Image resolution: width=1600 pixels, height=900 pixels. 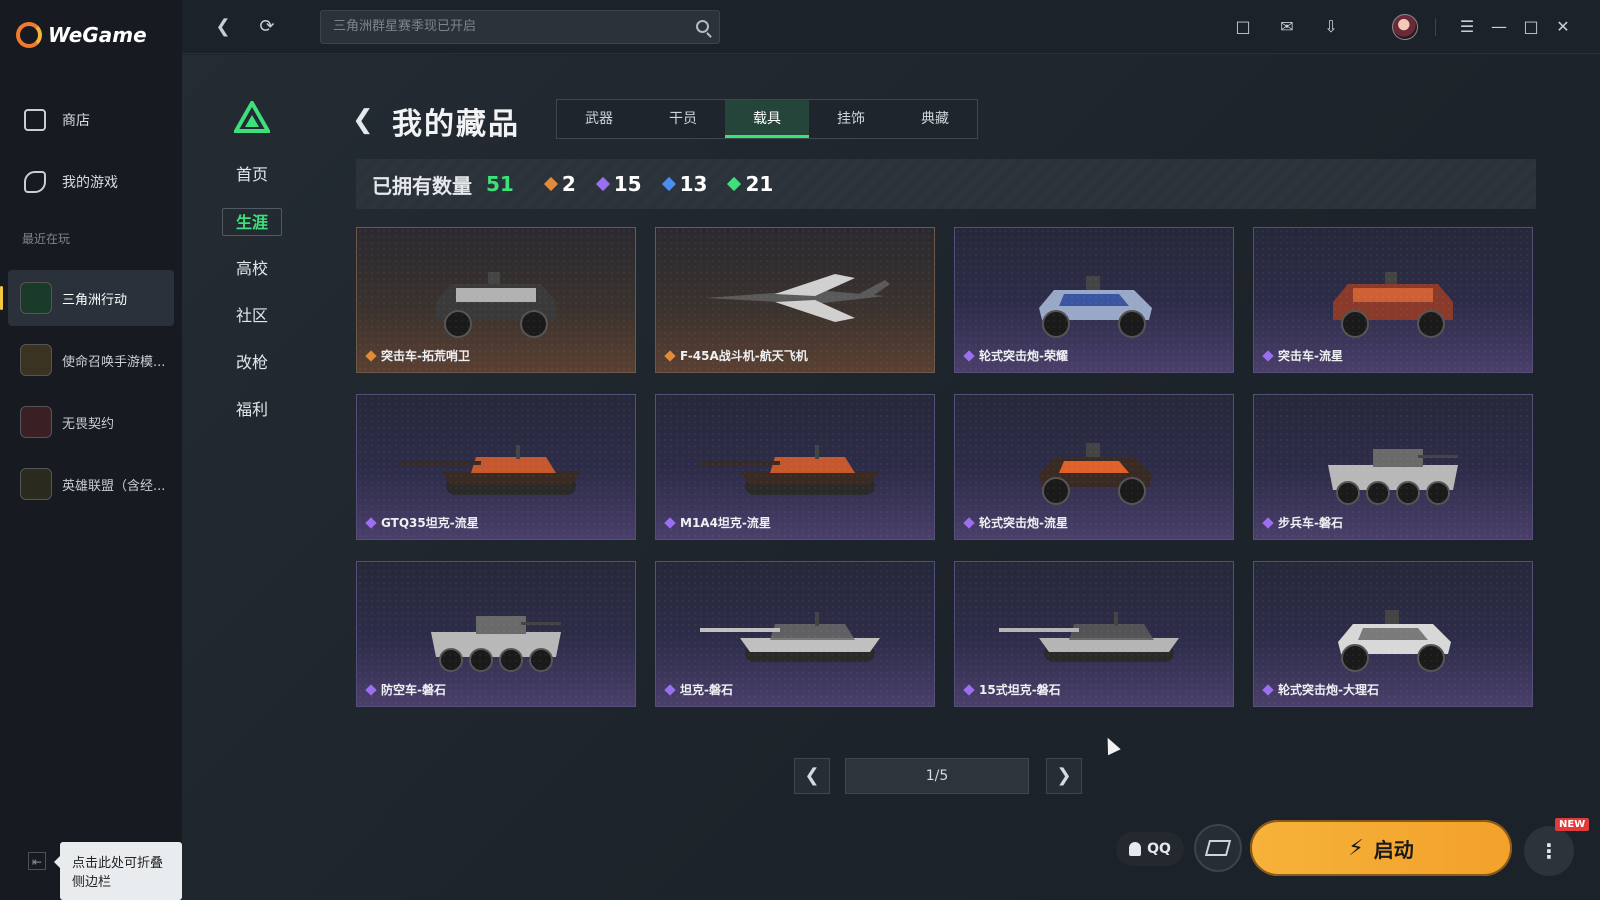 I want to click on vehicle-card: 防空车-磐石, so click(x=496, y=634).